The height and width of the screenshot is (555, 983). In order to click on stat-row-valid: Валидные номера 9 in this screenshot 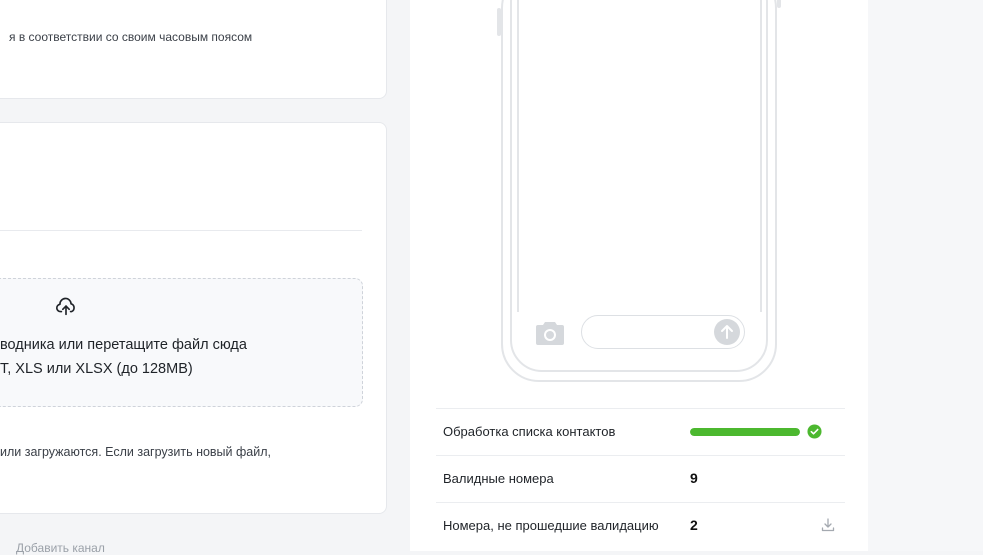, I will do `click(640, 478)`.